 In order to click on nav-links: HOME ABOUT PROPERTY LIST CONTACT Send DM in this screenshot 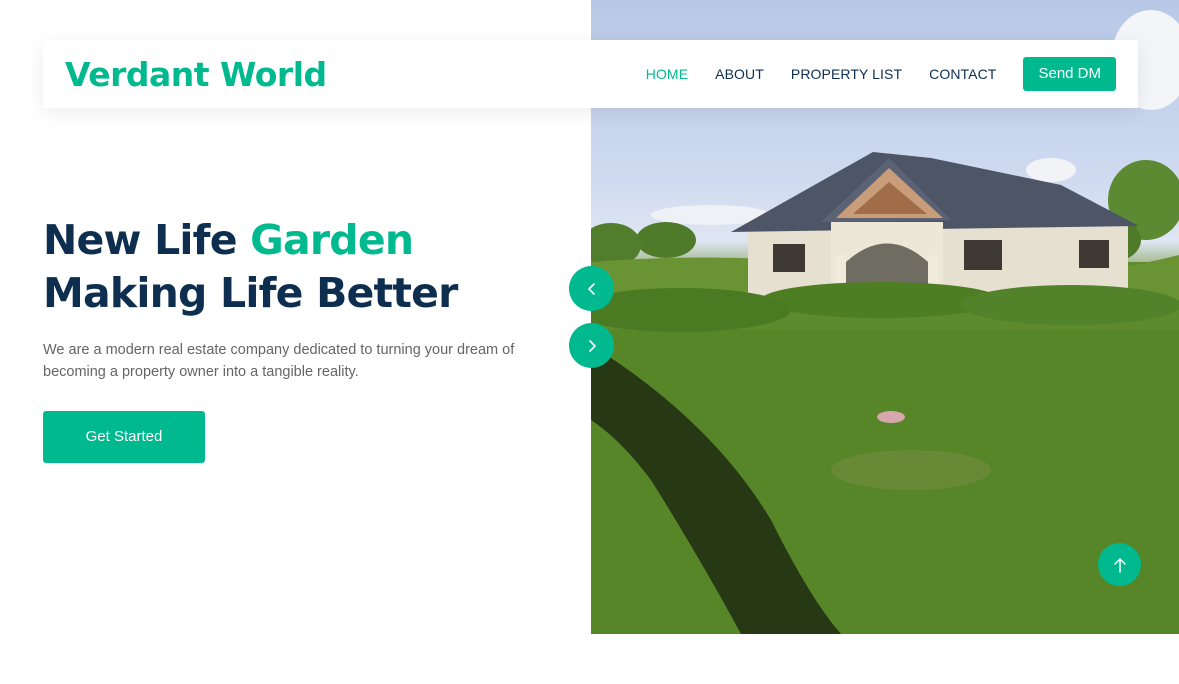, I will do `click(867, 74)`.